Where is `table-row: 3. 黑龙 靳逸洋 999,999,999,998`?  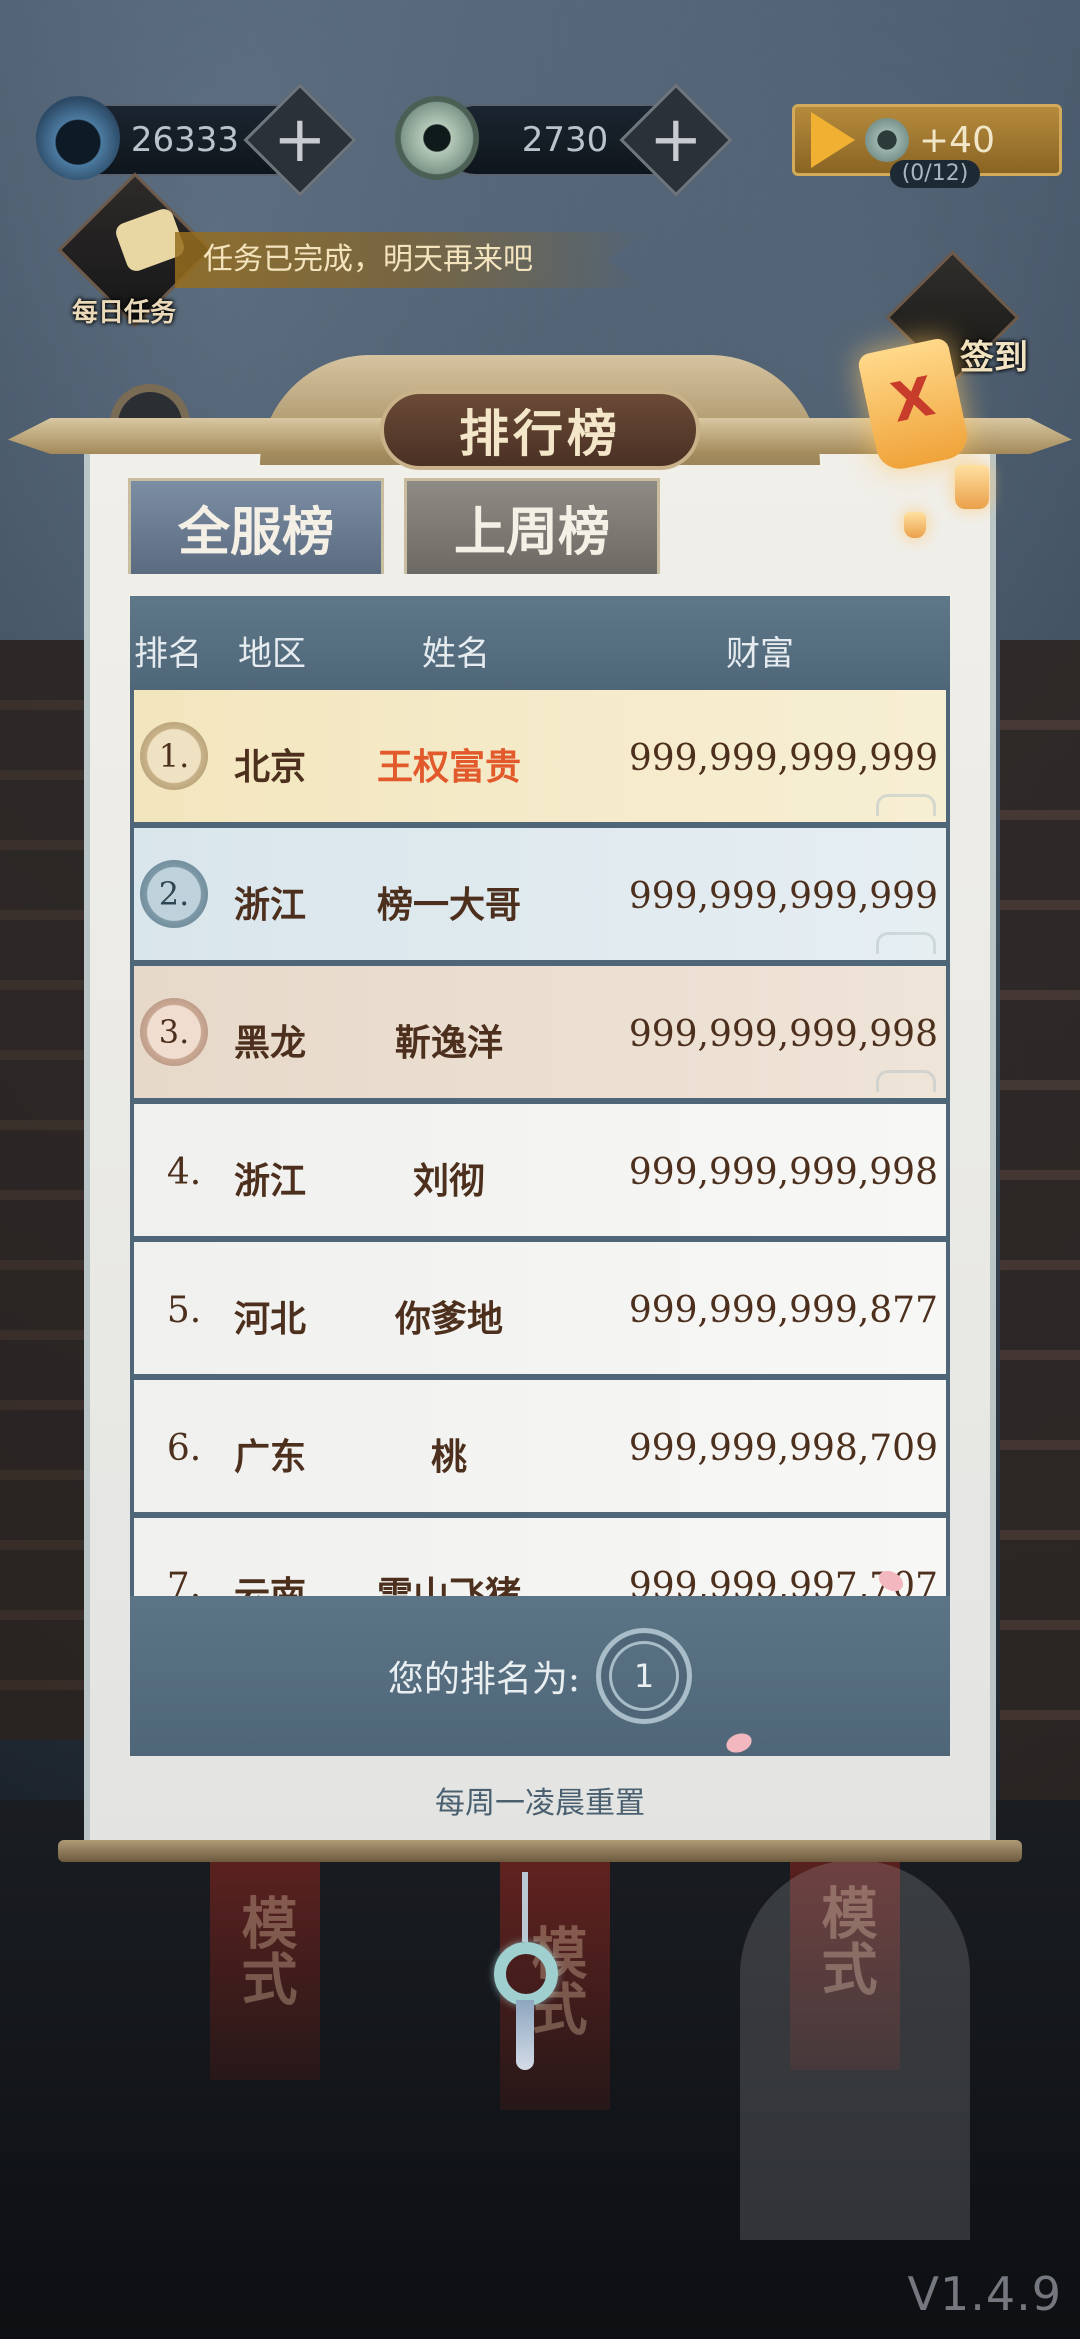
table-row: 3. 黑龙 靳逸洋 999,999,999,998 is located at coordinates (540, 1032).